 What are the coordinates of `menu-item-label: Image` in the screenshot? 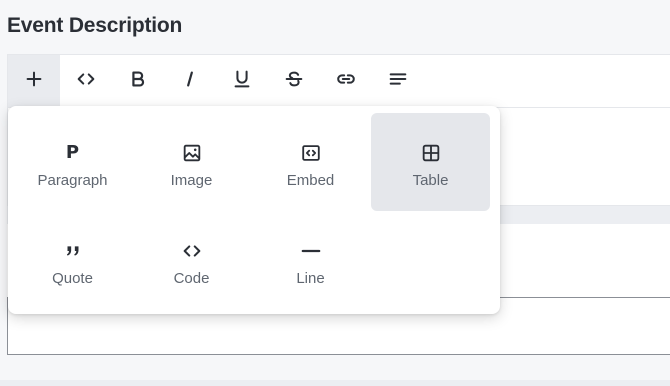 It's located at (191, 180).